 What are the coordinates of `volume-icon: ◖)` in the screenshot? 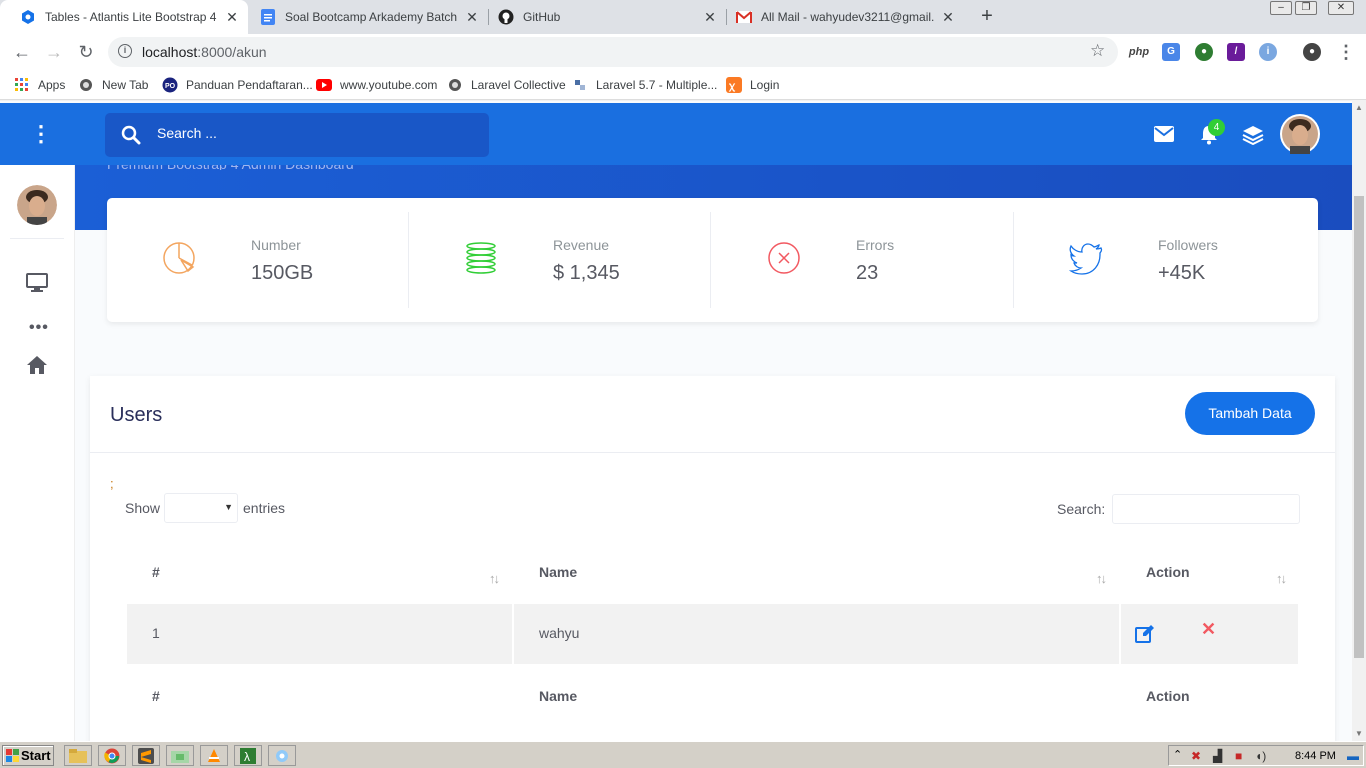 It's located at (1260, 756).